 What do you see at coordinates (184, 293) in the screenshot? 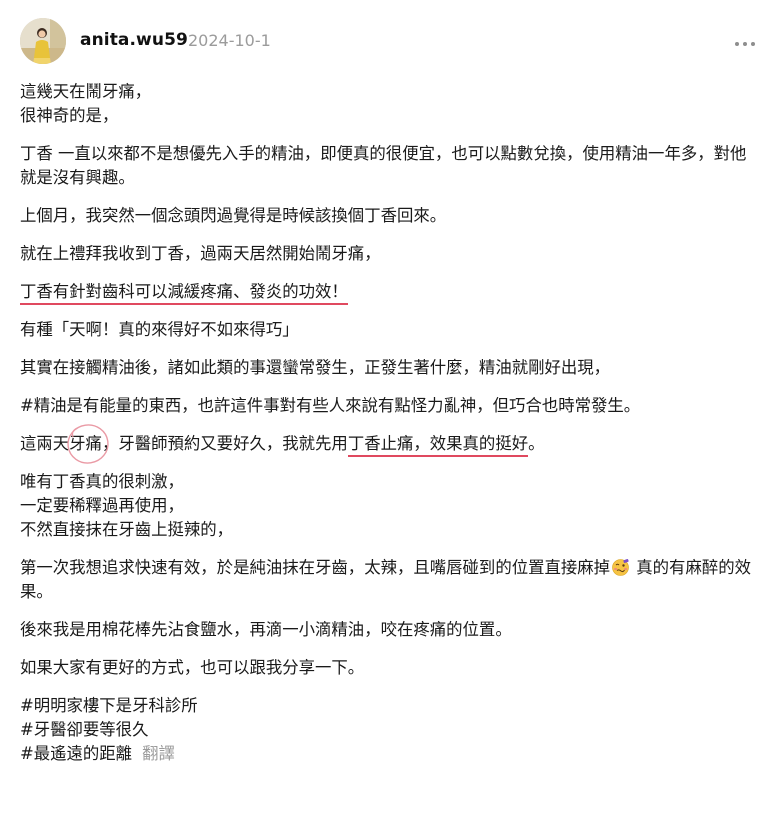
I see `underlined-highlight: 丁香有針對齒科可以減緩疼痛、發炎的功效！` at bounding box center [184, 293].